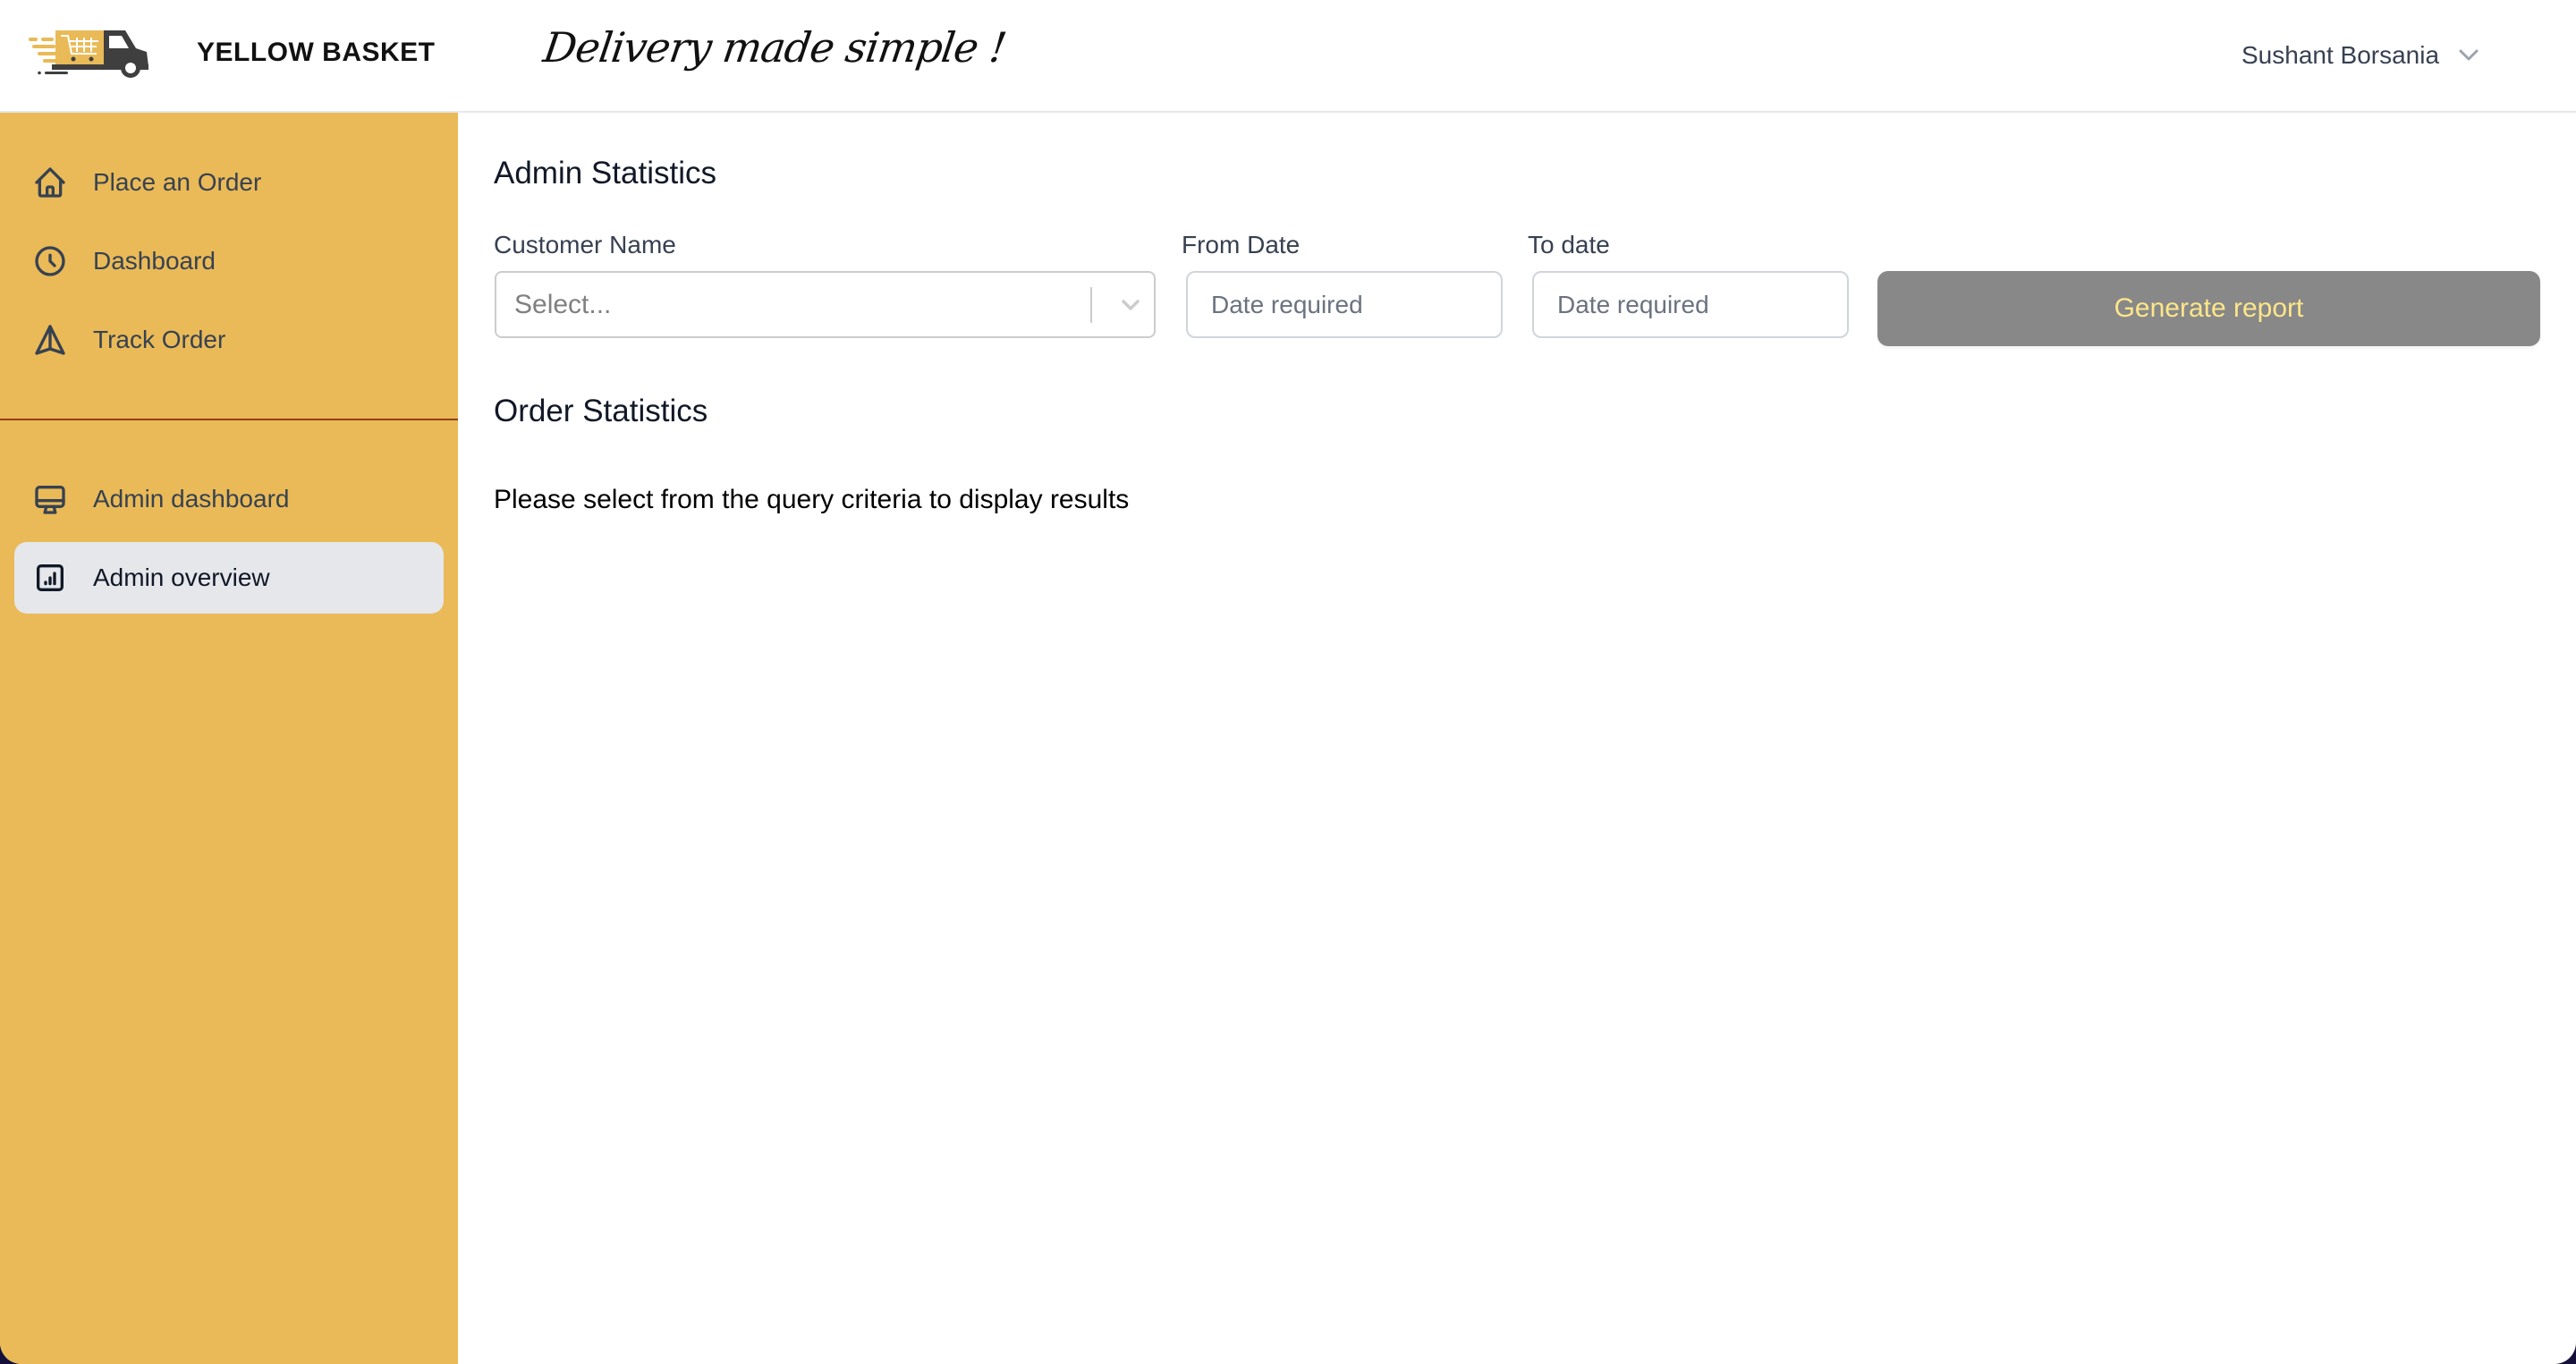 This screenshot has height=1364, width=2576. Describe the element at coordinates (50, 577) in the screenshot. I see `bar-chart-icon` at that location.